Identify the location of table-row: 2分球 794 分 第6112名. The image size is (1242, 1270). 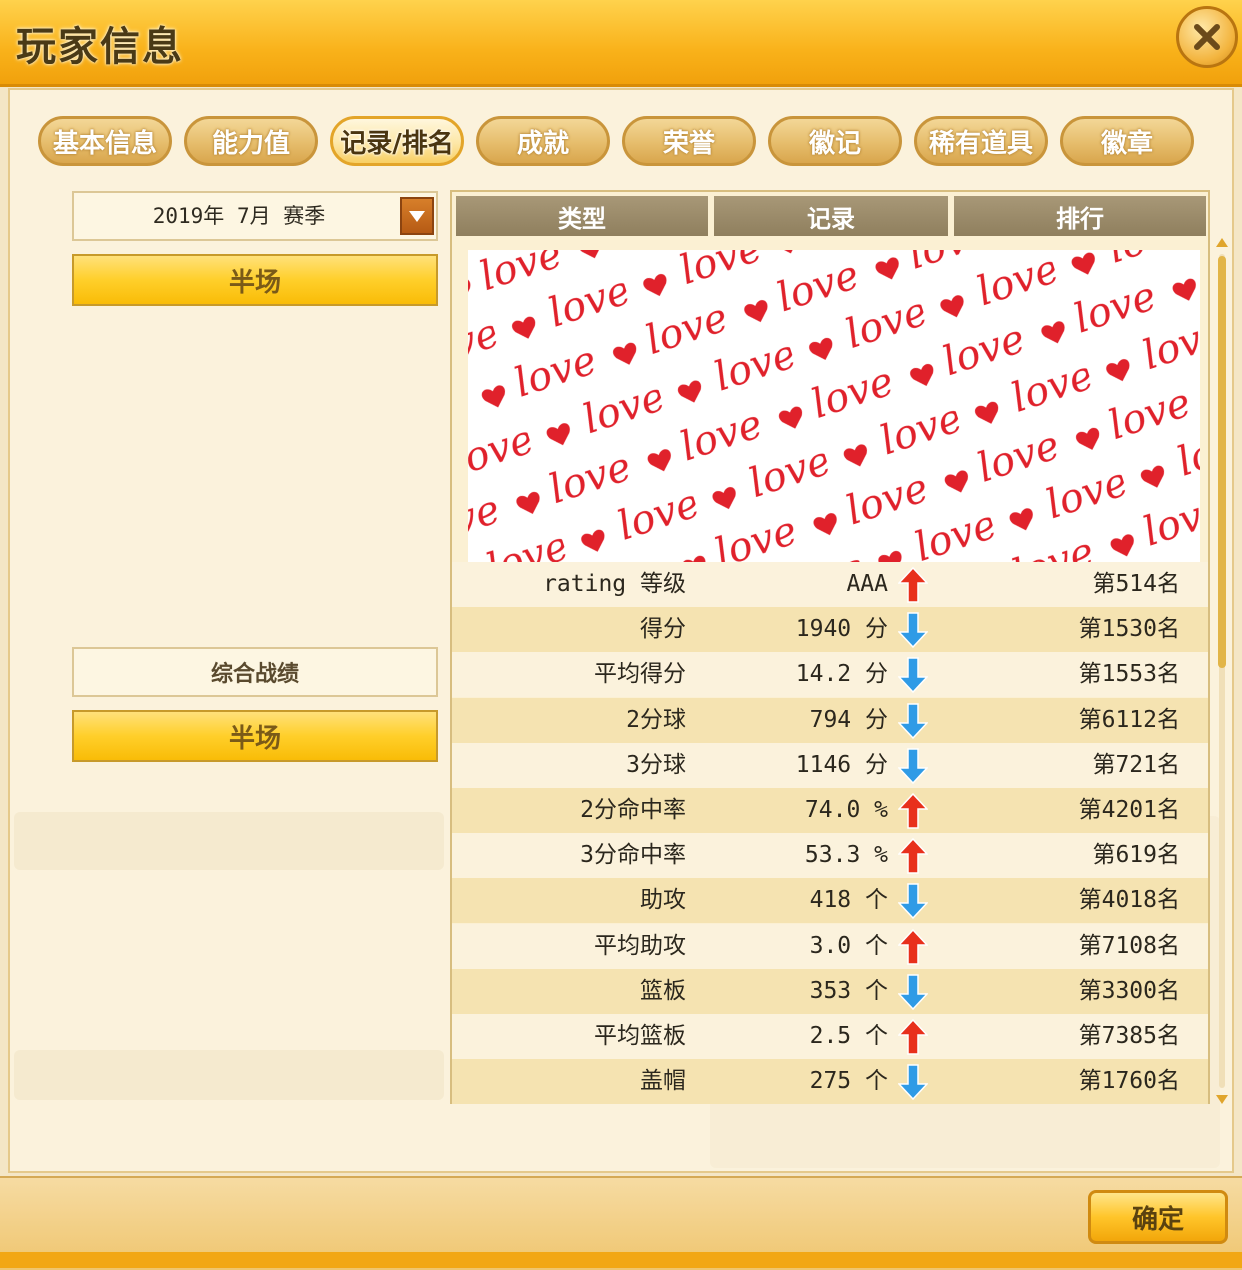
(830, 720).